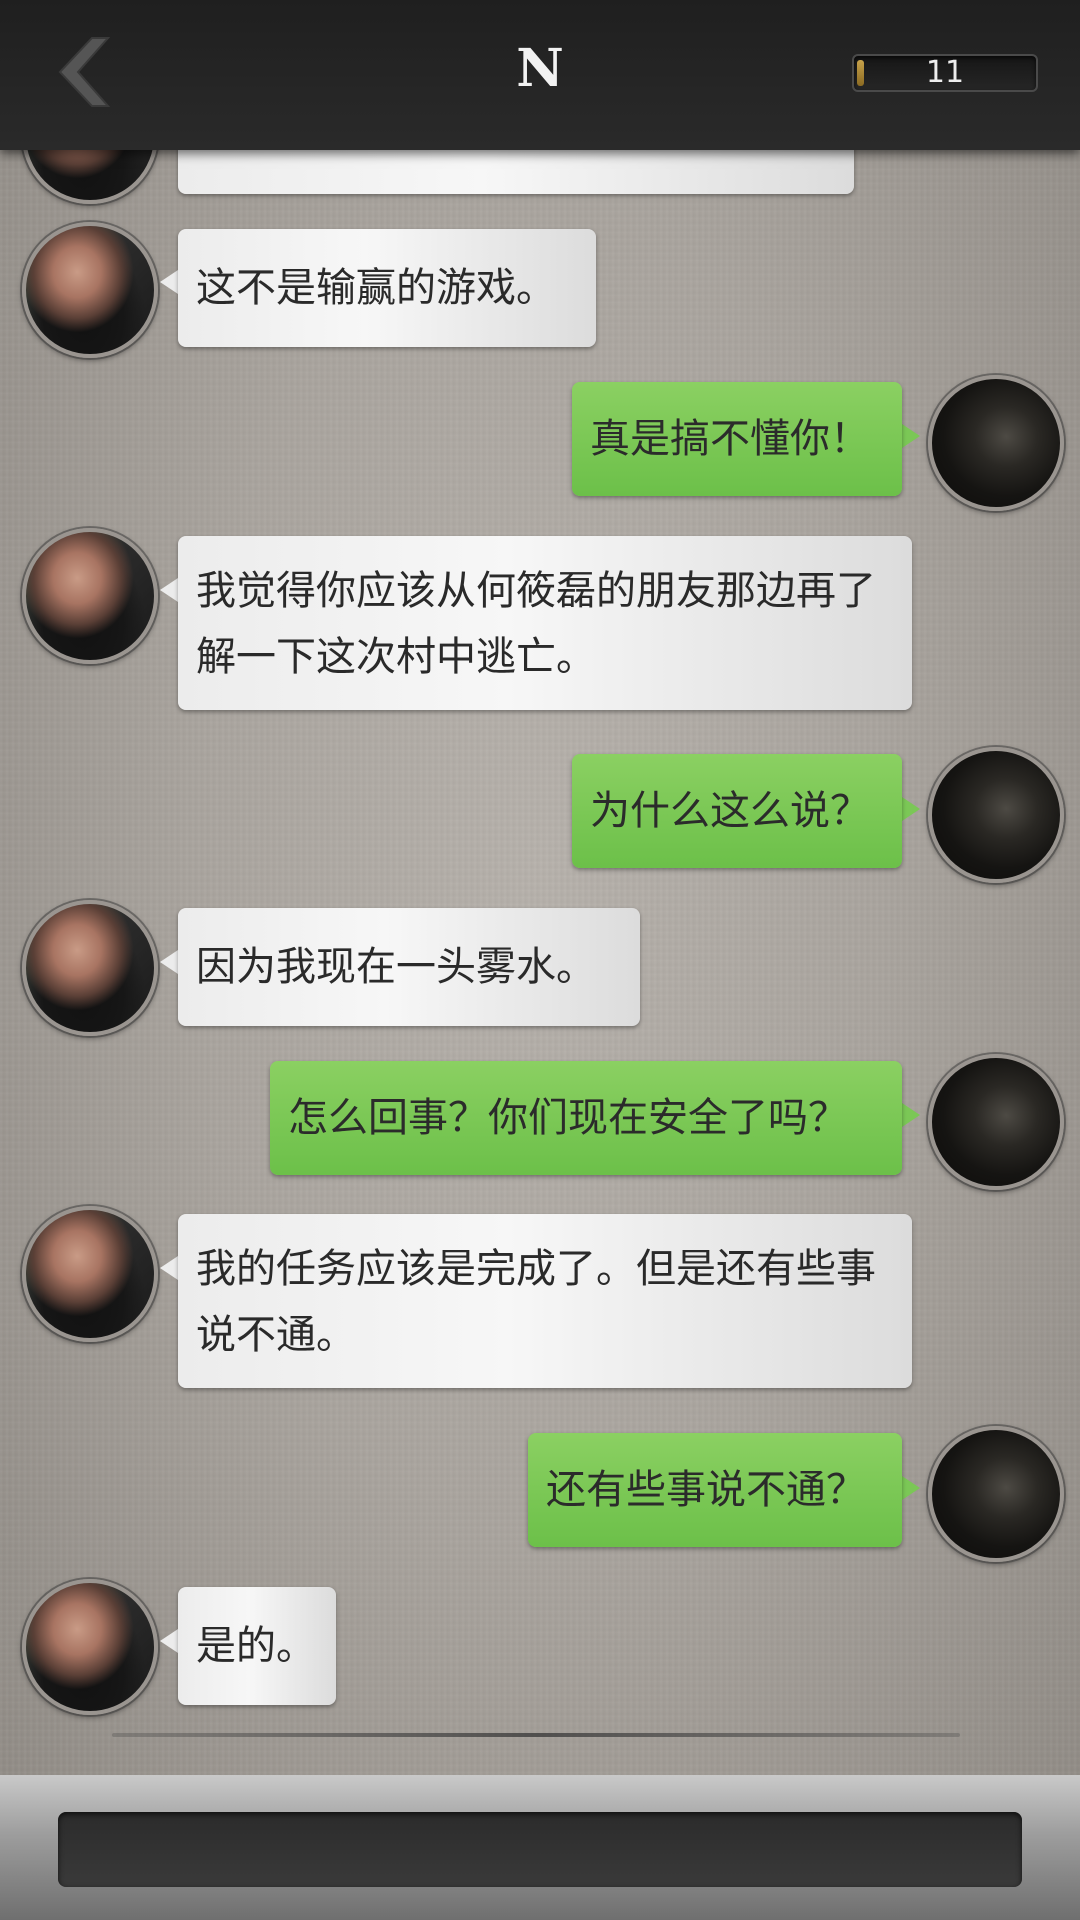  I want to click on message-bubble-player: 真是搞不懂你！, so click(737, 439).